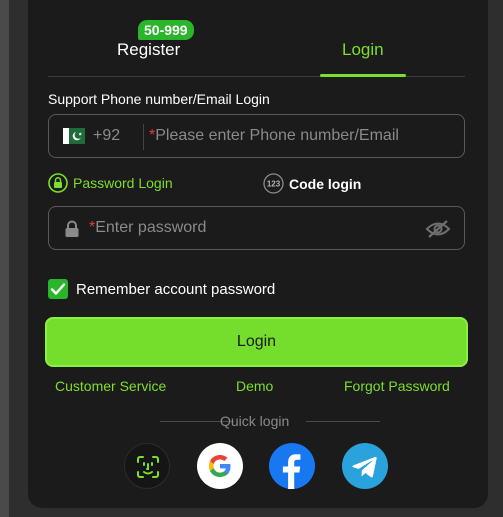  What do you see at coordinates (220, 466) in the screenshot?
I see `google-icon` at bounding box center [220, 466].